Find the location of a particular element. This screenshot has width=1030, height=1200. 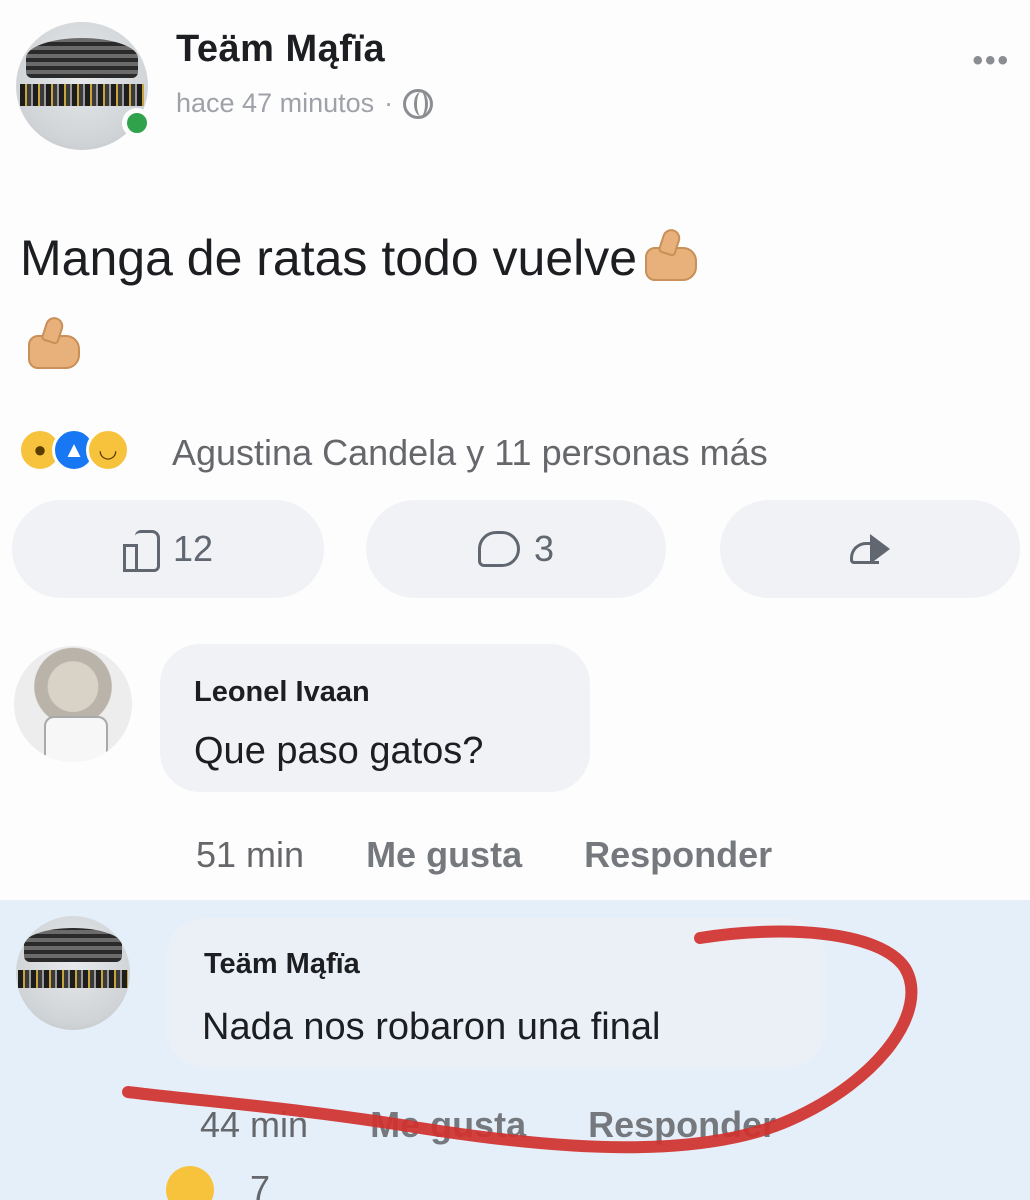

comment-author: Leonel Ivaan is located at coordinates (282, 692).